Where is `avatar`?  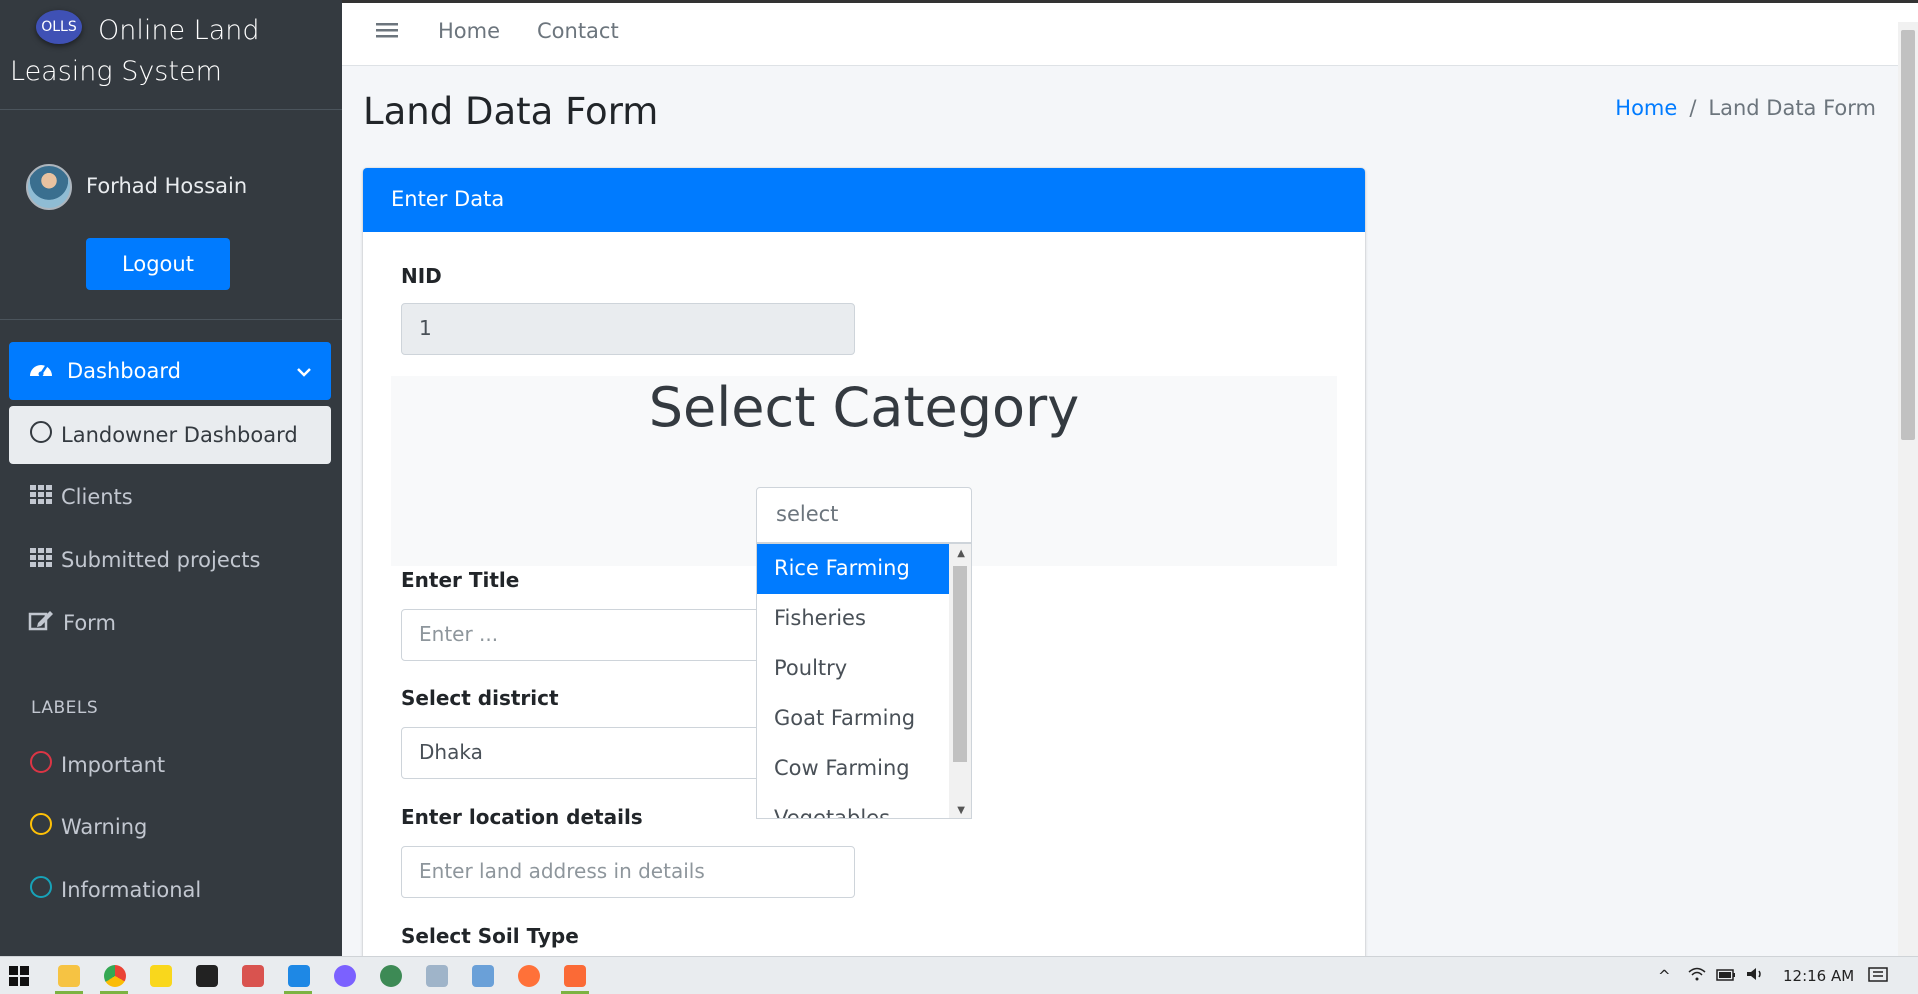 avatar is located at coordinates (49, 187).